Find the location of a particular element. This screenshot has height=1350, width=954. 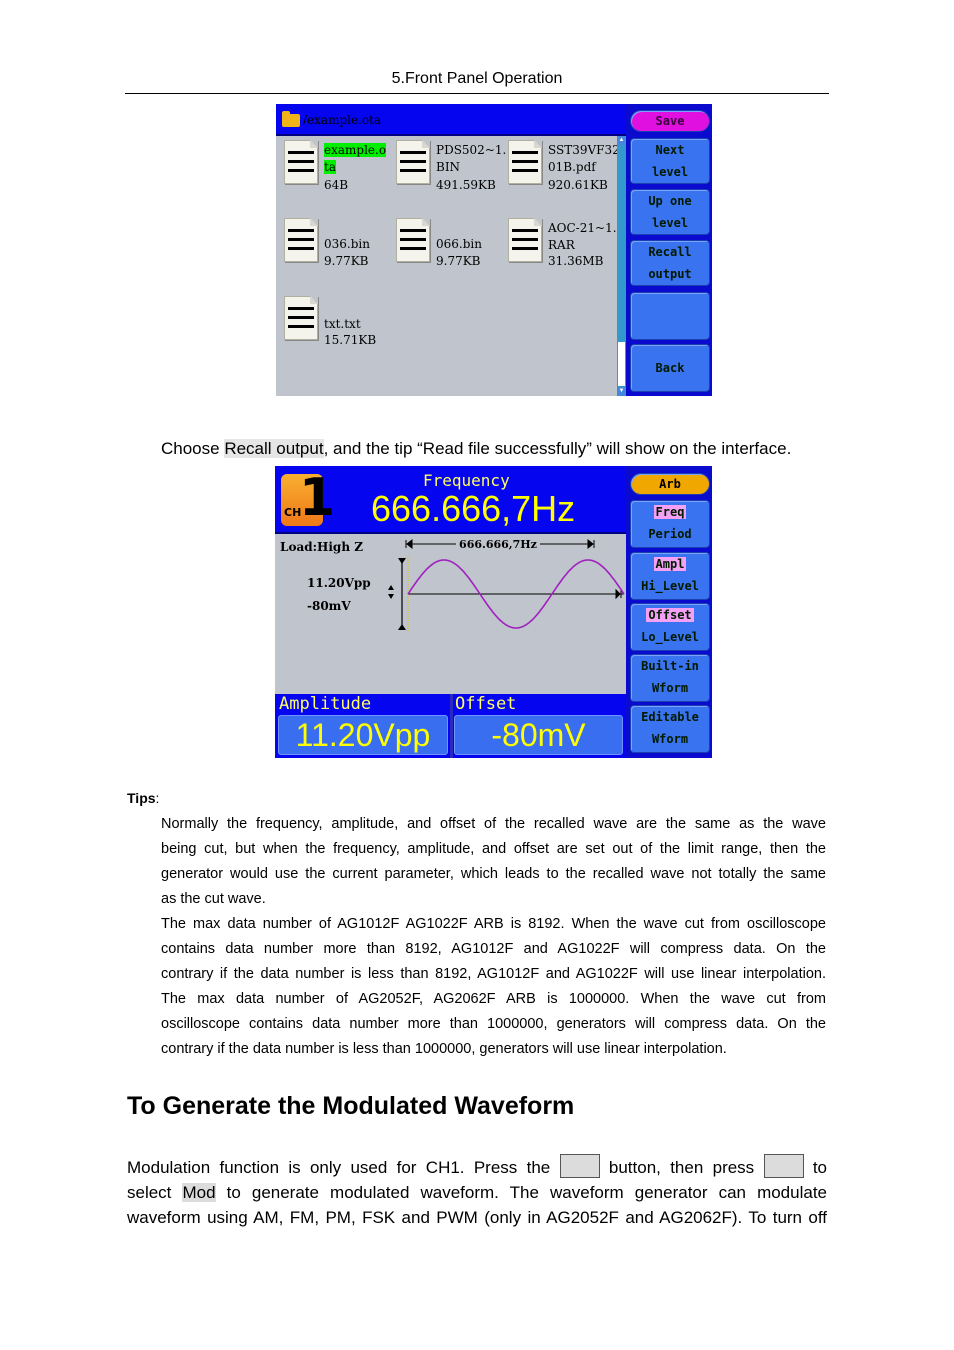

parameter-panel: Amplitude Offset 11.20Vpp -80mV is located at coordinates (450, 726).